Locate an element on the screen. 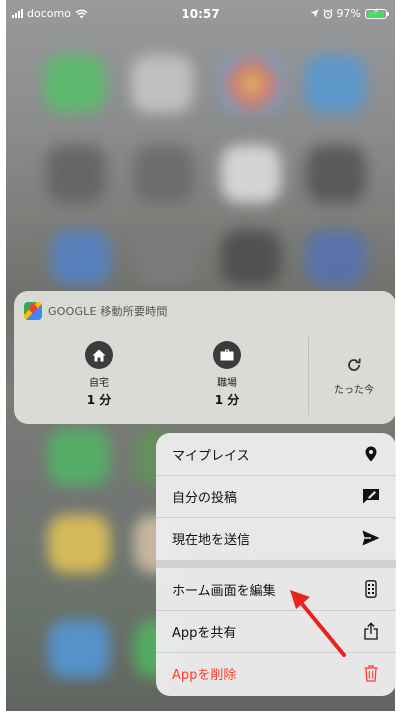 Image resolution: width=407 pixels, height=720 pixels. edit-icon is located at coordinates (371, 496).